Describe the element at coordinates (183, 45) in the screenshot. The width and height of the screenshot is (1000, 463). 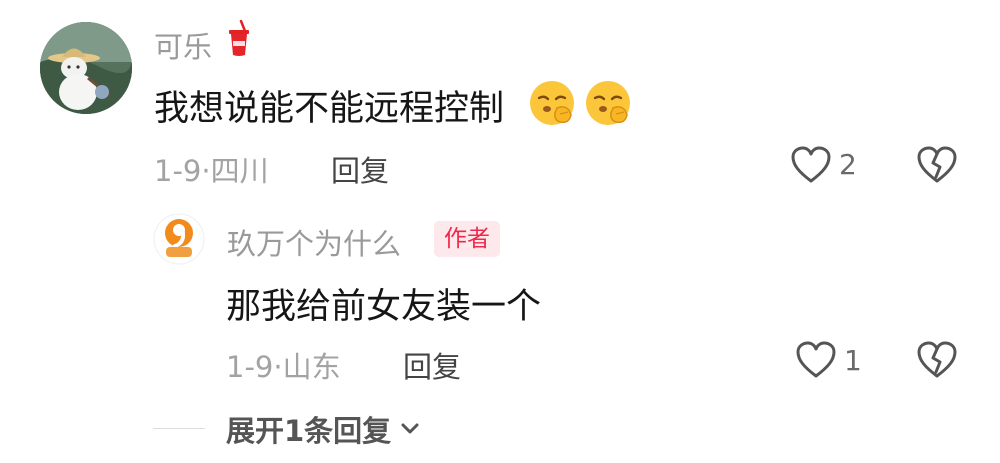
I see `commenter-username: 可乐` at that location.